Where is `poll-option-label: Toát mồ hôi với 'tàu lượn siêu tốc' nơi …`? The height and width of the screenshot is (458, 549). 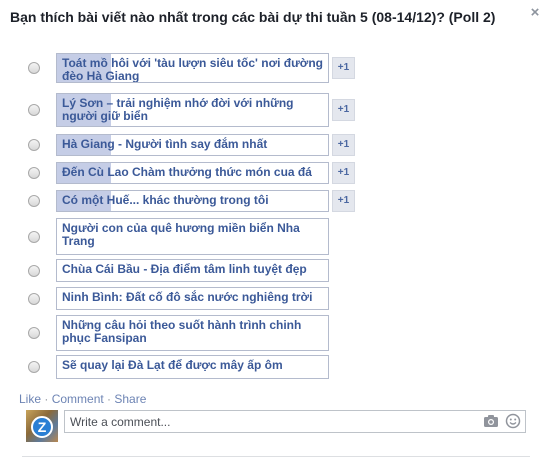 poll-option-label: Toát mồ hôi với 'tàu lượn siêu tốc' nơi … is located at coordinates (192, 69).